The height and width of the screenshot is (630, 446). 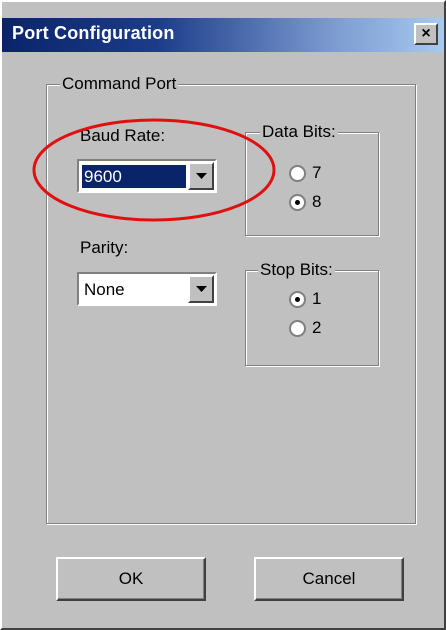 I want to click on stop-bits-2-radio, so click(x=297, y=328).